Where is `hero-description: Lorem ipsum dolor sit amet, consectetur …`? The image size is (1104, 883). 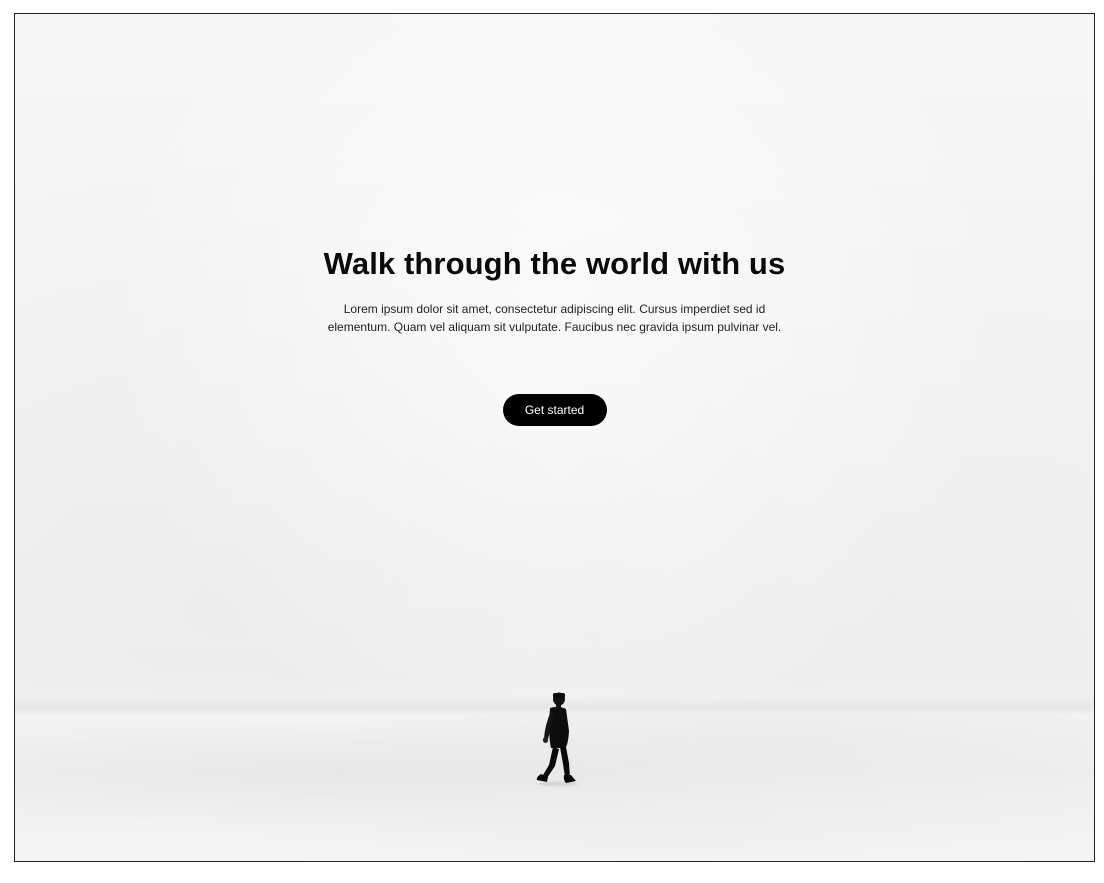
hero-description: Lorem ipsum dolor sit amet, consectetur … is located at coordinates (554, 318).